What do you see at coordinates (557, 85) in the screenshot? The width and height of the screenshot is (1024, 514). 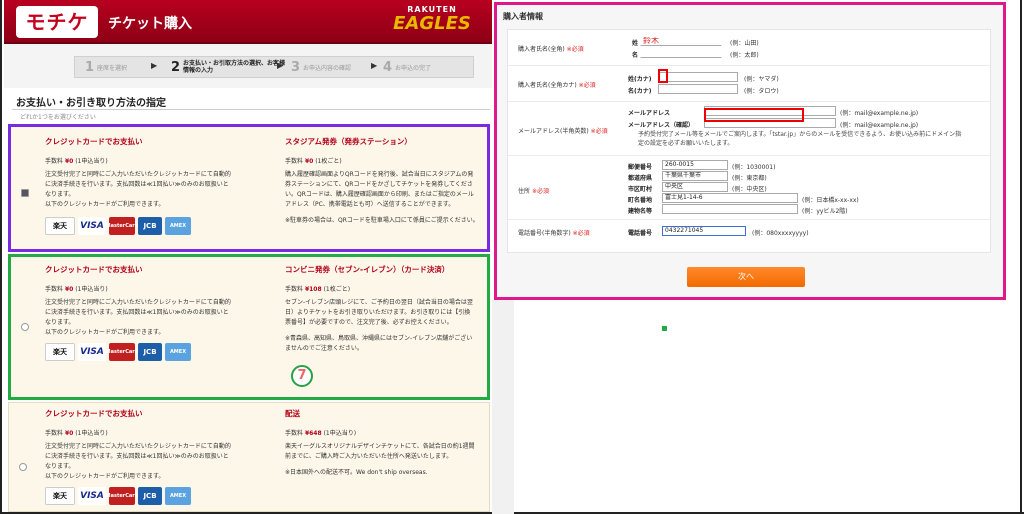 I see `kana-label: 購入者氏名(全角カナ) ※必須` at bounding box center [557, 85].